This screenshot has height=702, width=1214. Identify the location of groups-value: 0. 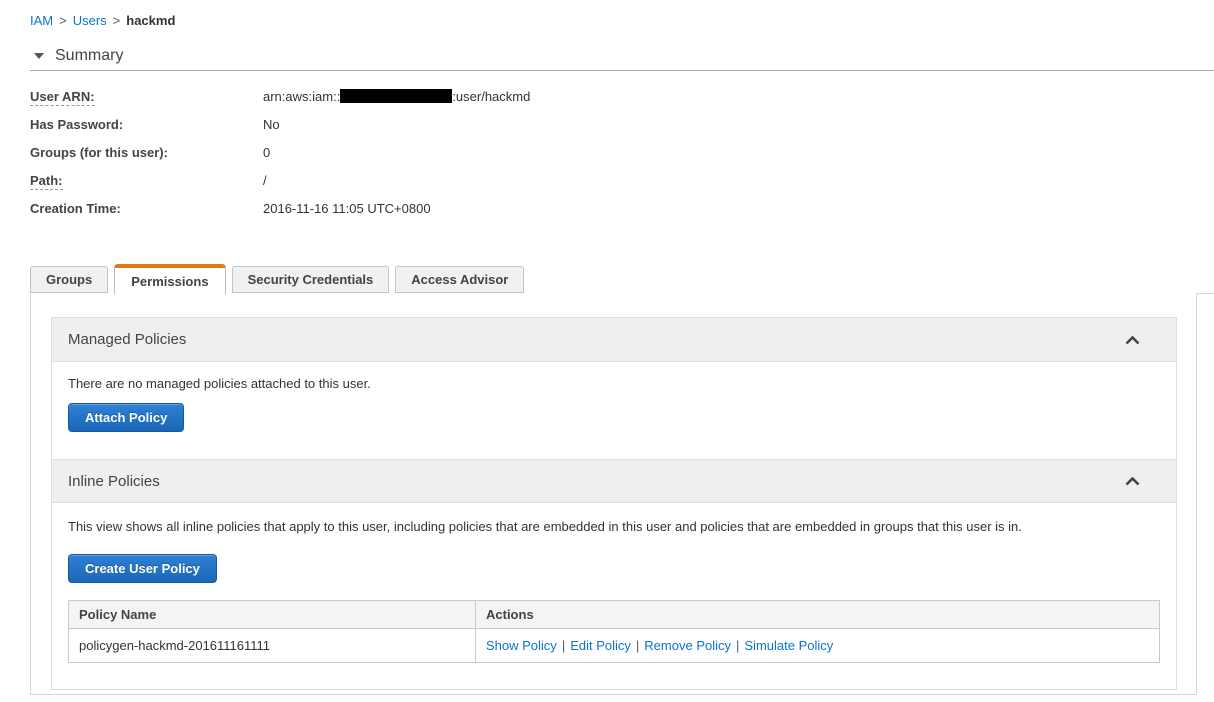
(267, 152).